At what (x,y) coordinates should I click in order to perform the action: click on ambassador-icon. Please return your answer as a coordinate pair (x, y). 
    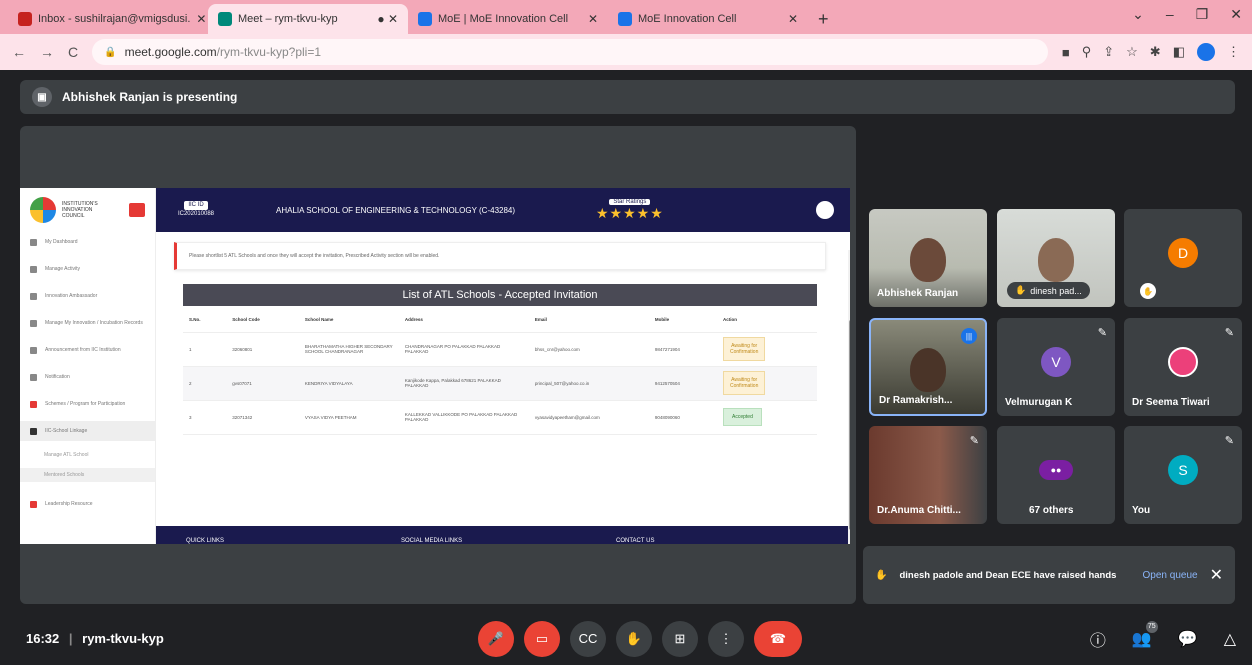
    Looking at the image, I should click on (33, 296).